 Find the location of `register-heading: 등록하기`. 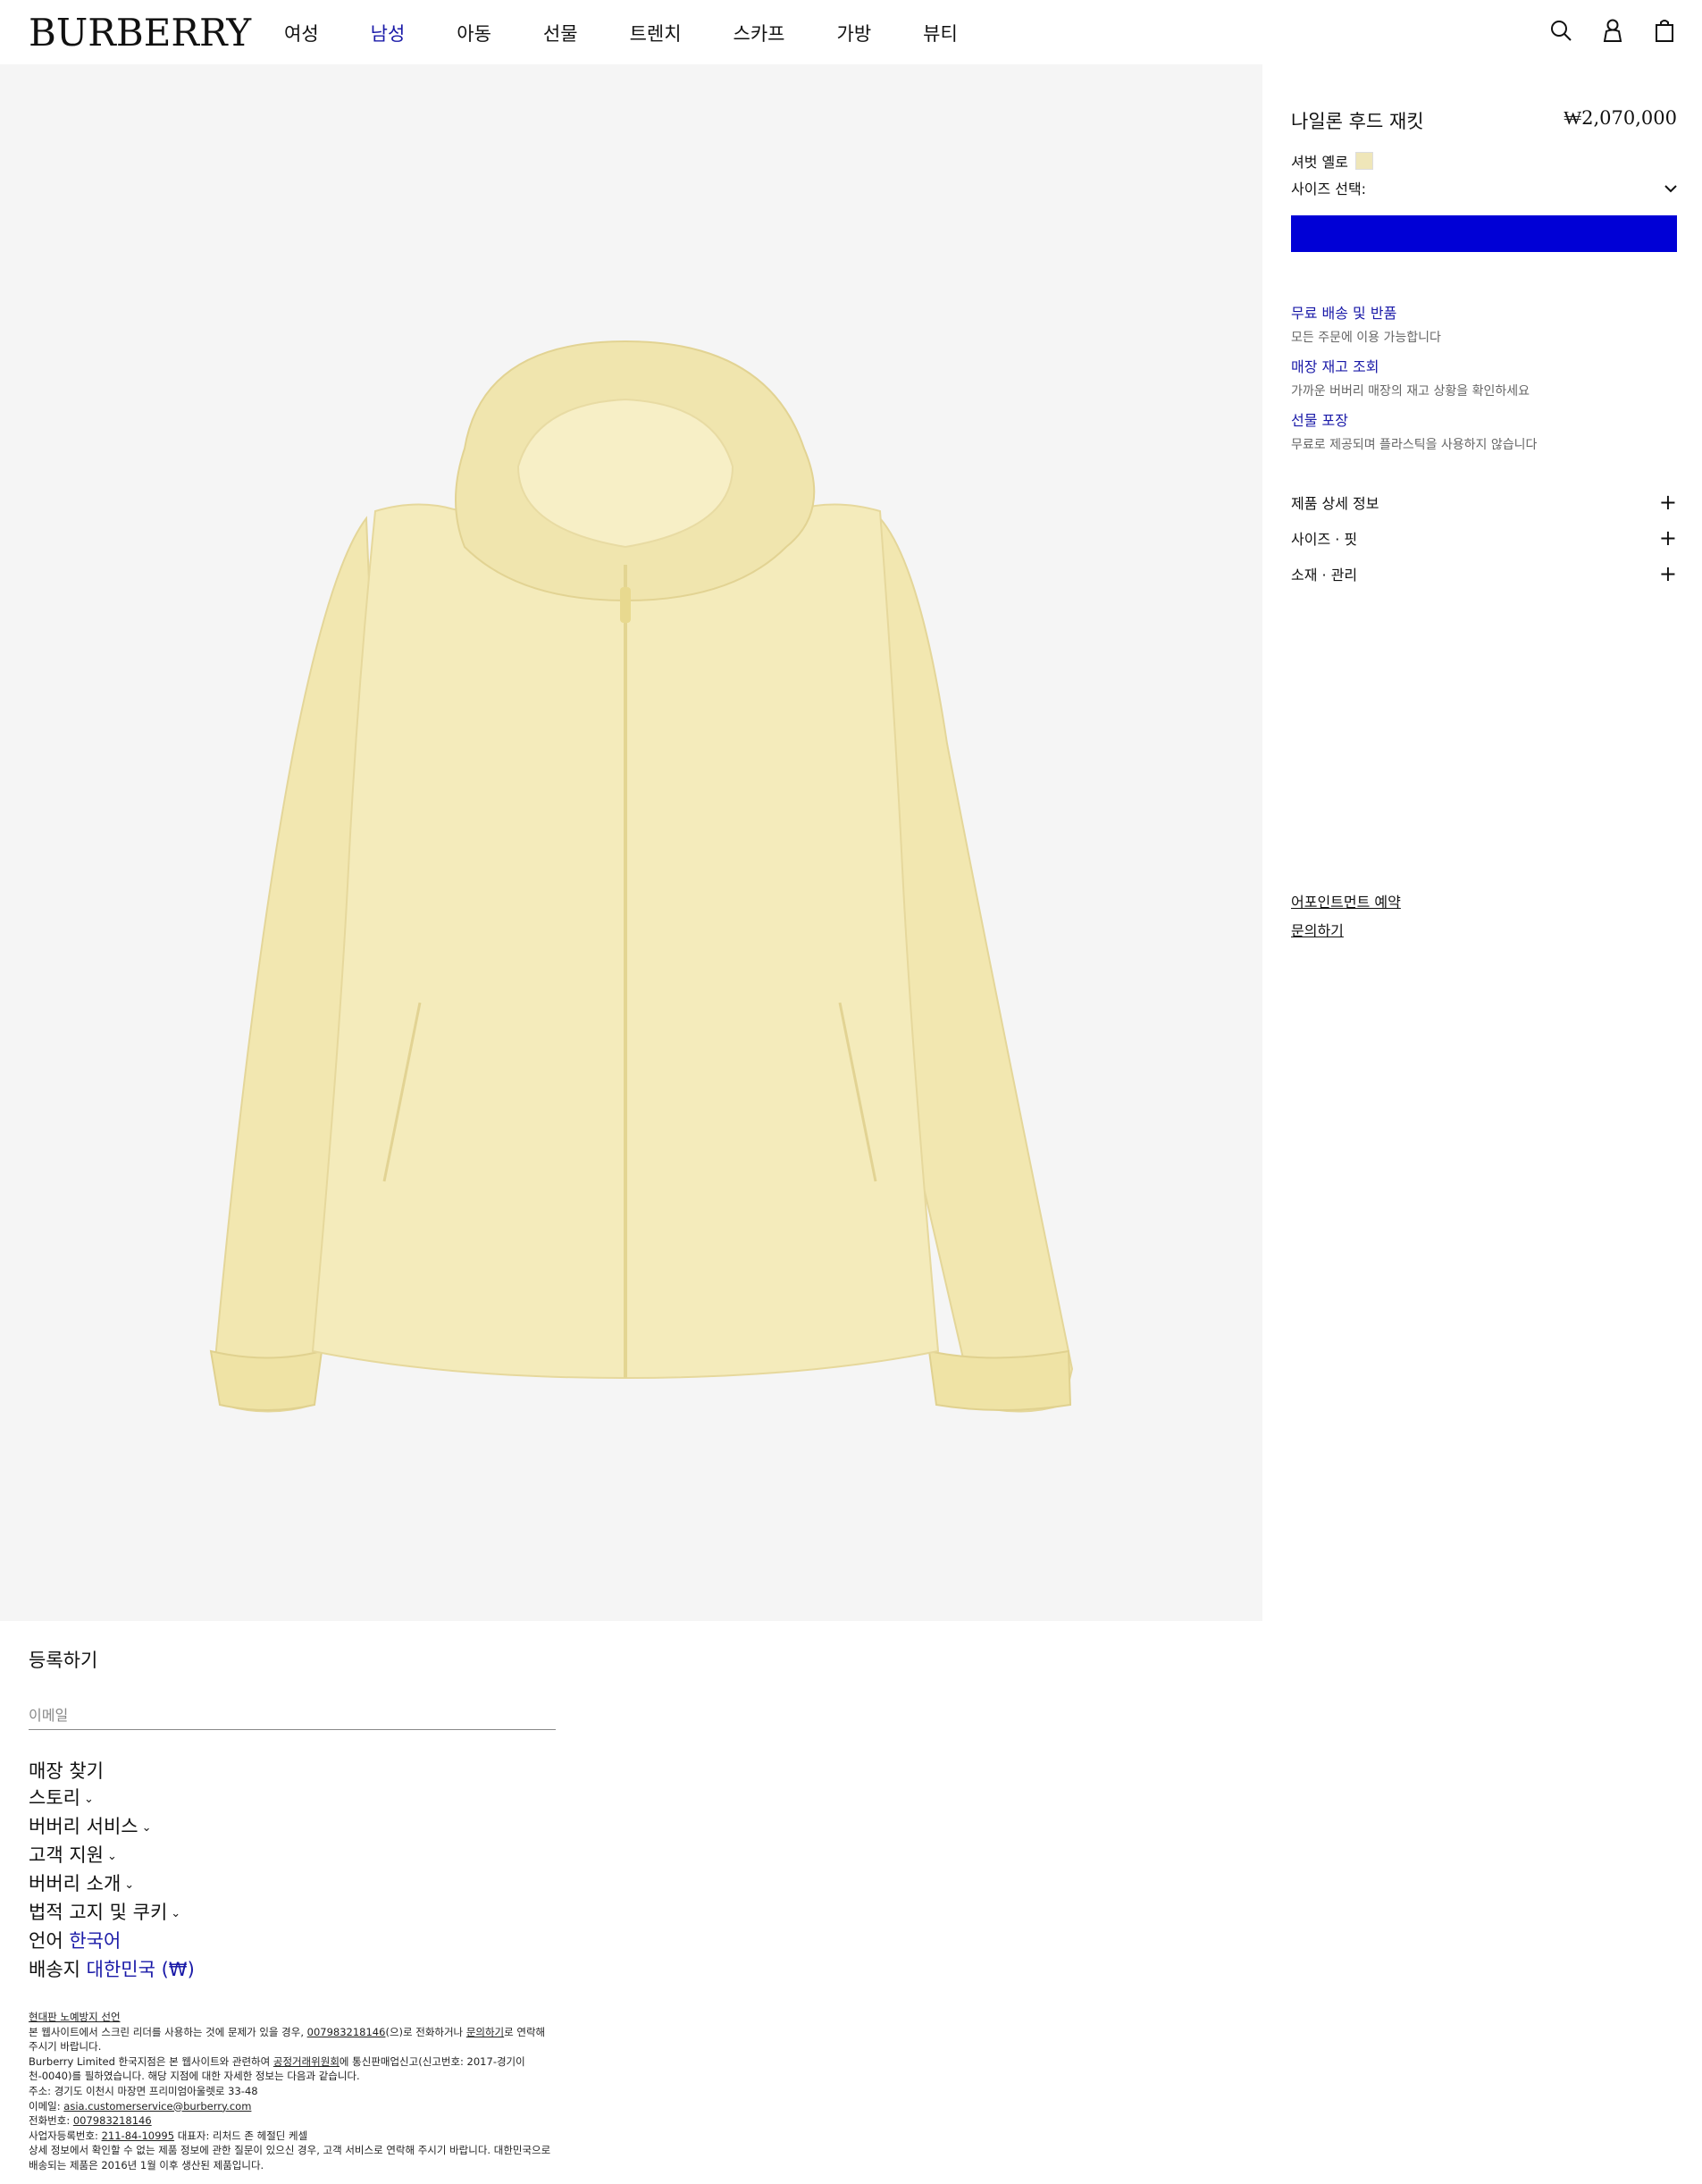

register-heading: 등록하기 is located at coordinates (63, 1660).